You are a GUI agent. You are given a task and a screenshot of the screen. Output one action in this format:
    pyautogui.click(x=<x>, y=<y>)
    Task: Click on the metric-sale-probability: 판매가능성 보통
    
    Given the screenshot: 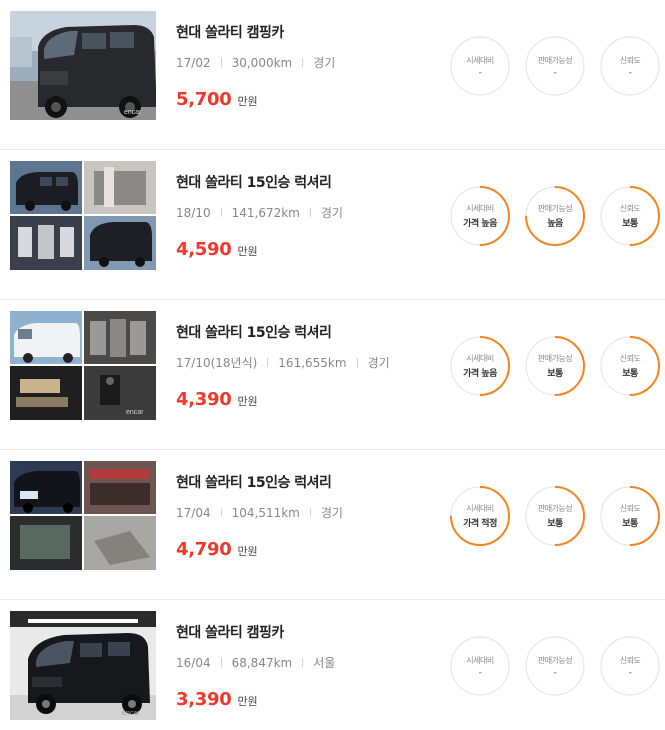 What is the action you would take?
    pyautogui.click(x=555, y=516)
    